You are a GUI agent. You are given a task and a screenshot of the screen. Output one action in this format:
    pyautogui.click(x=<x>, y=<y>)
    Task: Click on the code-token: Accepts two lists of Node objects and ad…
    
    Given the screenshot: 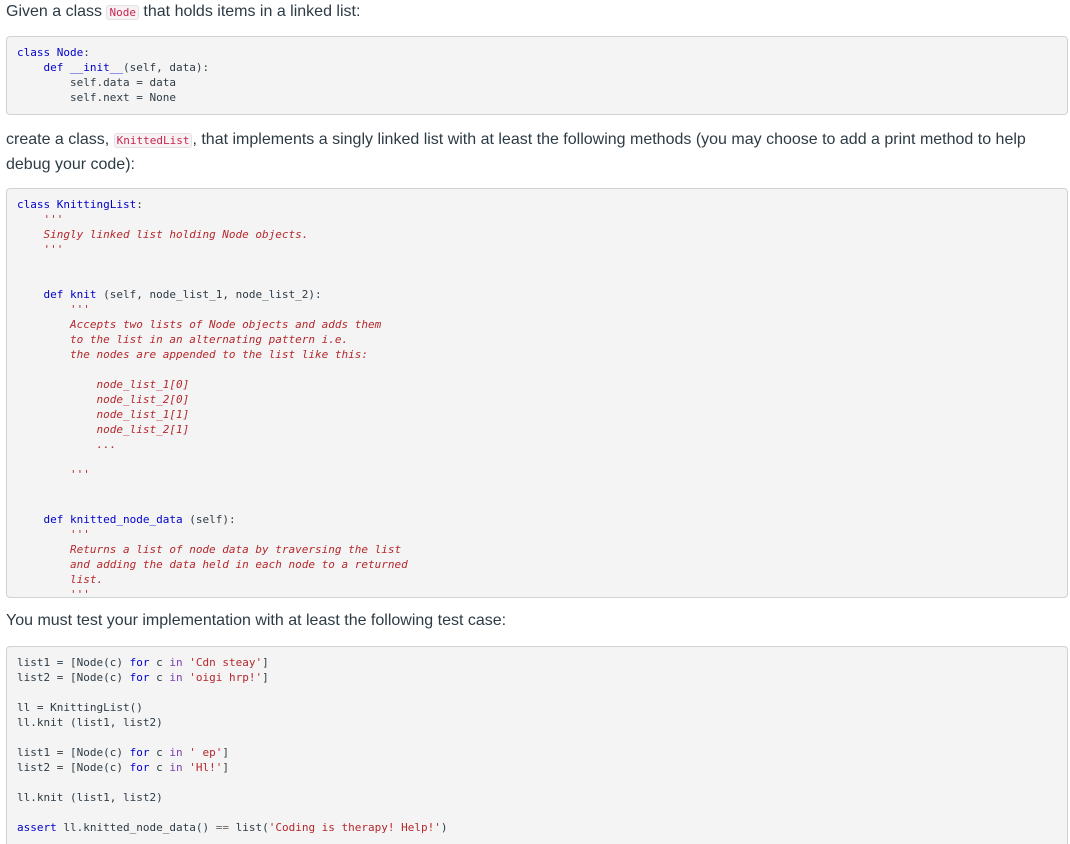 What is the action you would take?
    pyautogui.click(x=225, y=324)
    